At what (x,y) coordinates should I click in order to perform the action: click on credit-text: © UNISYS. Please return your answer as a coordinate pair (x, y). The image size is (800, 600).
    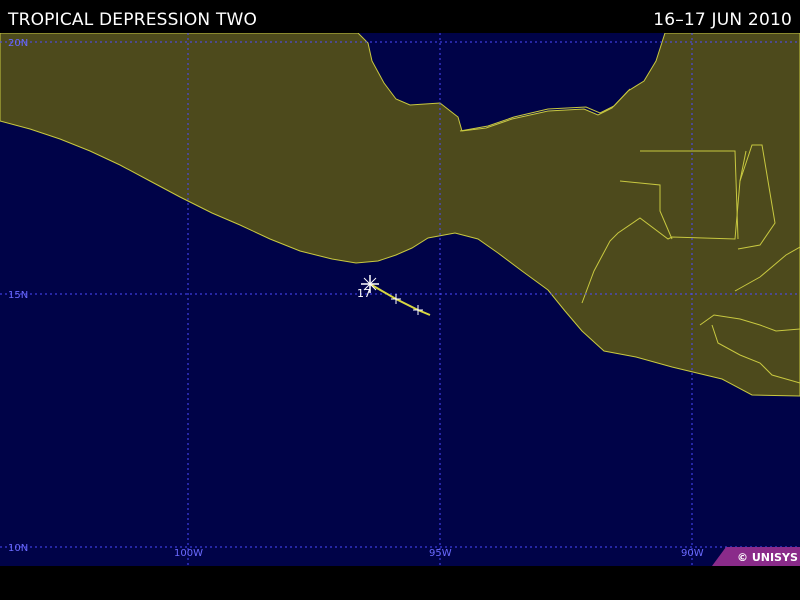
    Looking at the image, I should click on (767, 557).